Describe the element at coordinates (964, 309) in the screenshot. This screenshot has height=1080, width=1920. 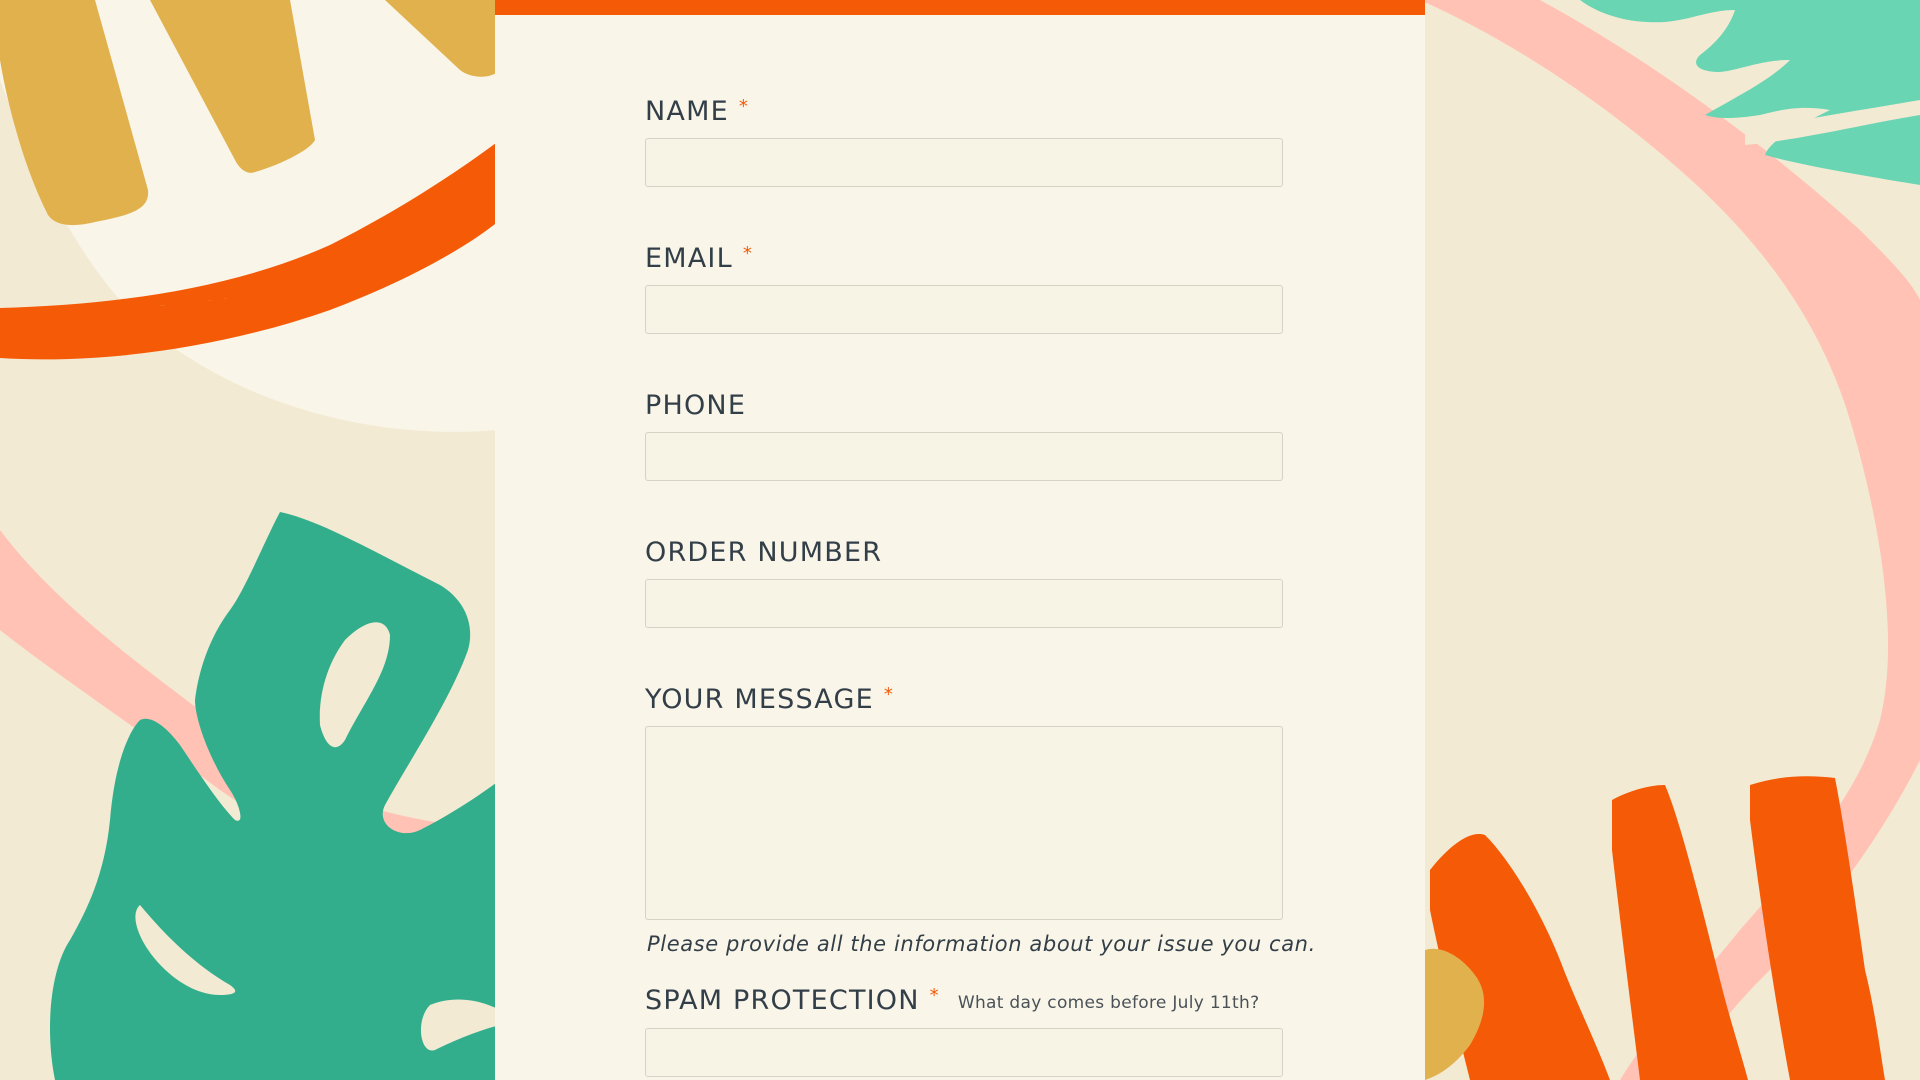
I see `email-input` at that location.